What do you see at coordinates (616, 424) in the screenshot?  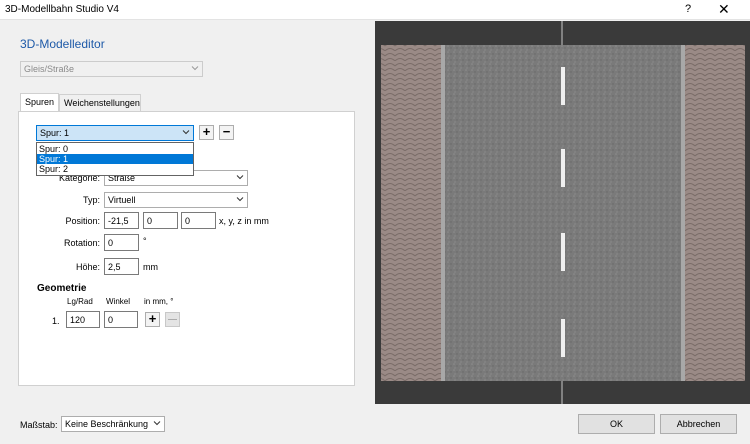 I see `ok-button: OK` at bounding box center [616, 424].